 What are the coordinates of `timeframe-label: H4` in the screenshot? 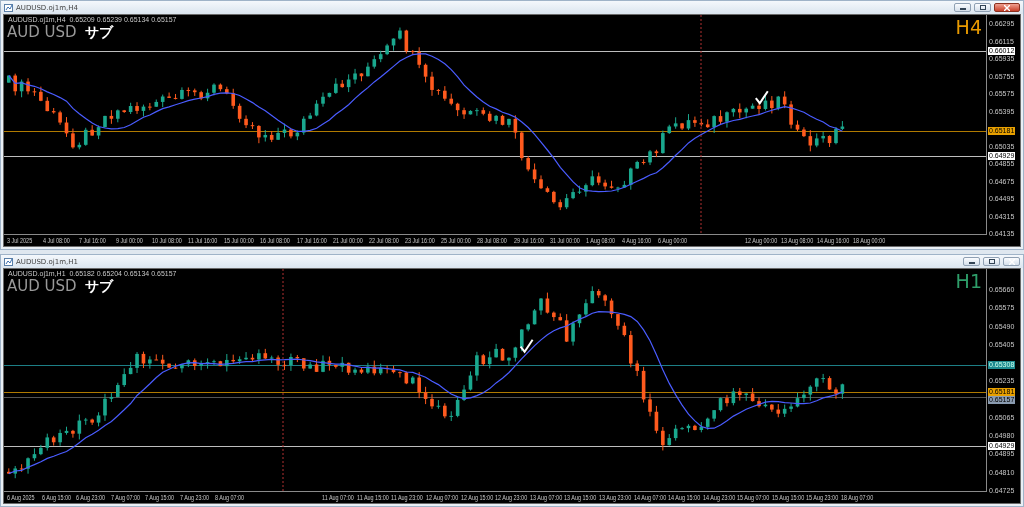 It's located at (968, 27).